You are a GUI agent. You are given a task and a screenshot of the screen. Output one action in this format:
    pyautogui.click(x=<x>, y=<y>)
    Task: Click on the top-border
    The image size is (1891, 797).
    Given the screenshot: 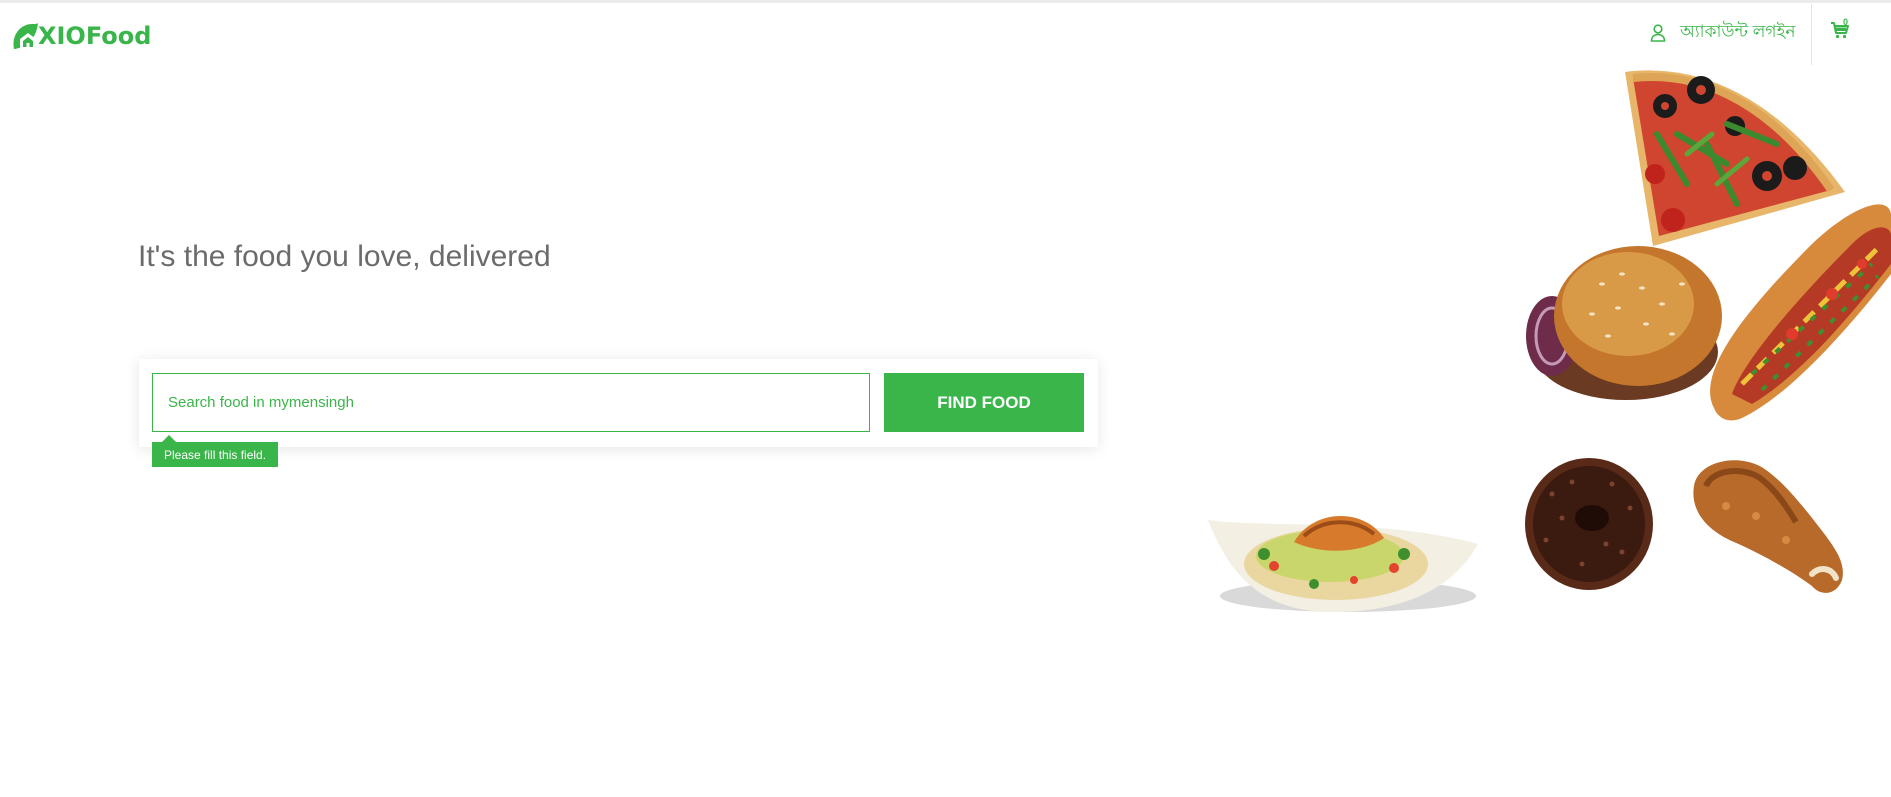 What is the action you would take?
    pyautogui.click(x=945, y=1)
    